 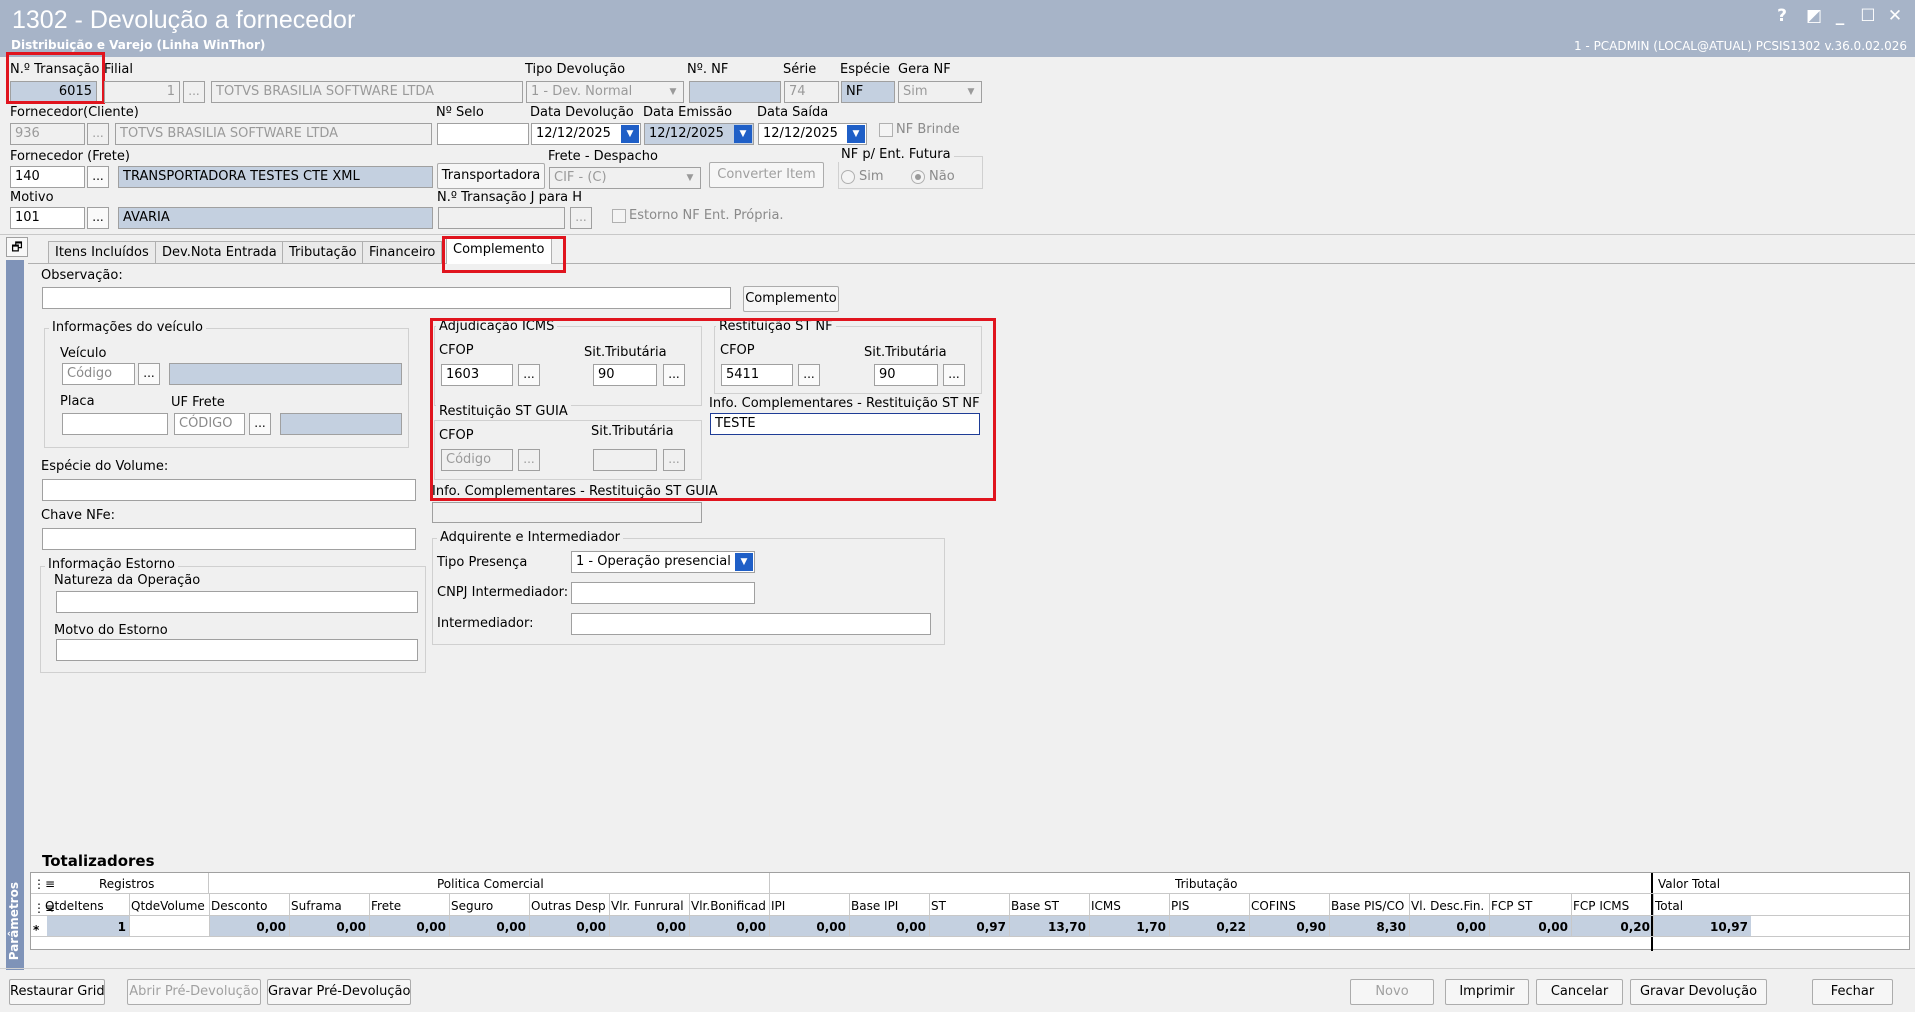 I want to click on nf-field, so click(x=735, y=92).